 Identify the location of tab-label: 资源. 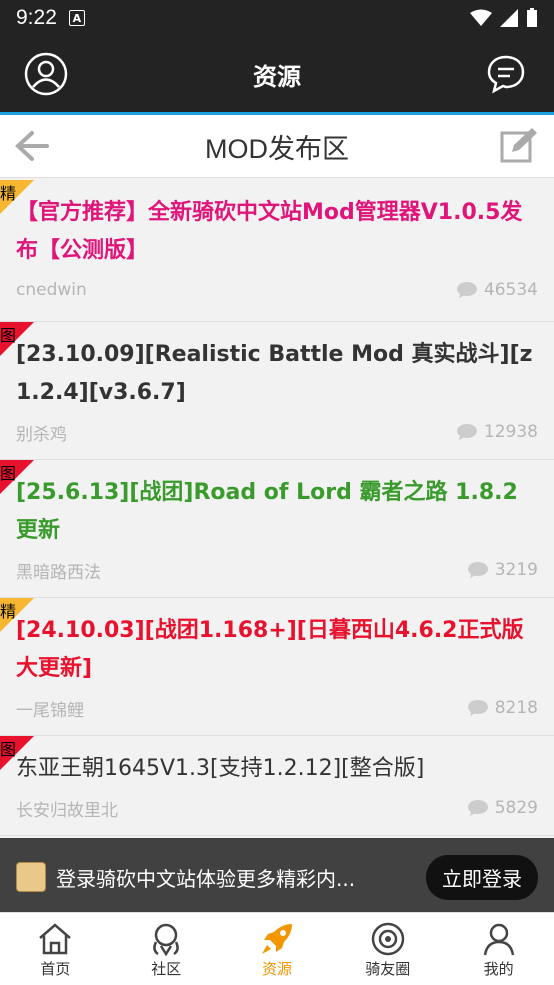
(276, 969).